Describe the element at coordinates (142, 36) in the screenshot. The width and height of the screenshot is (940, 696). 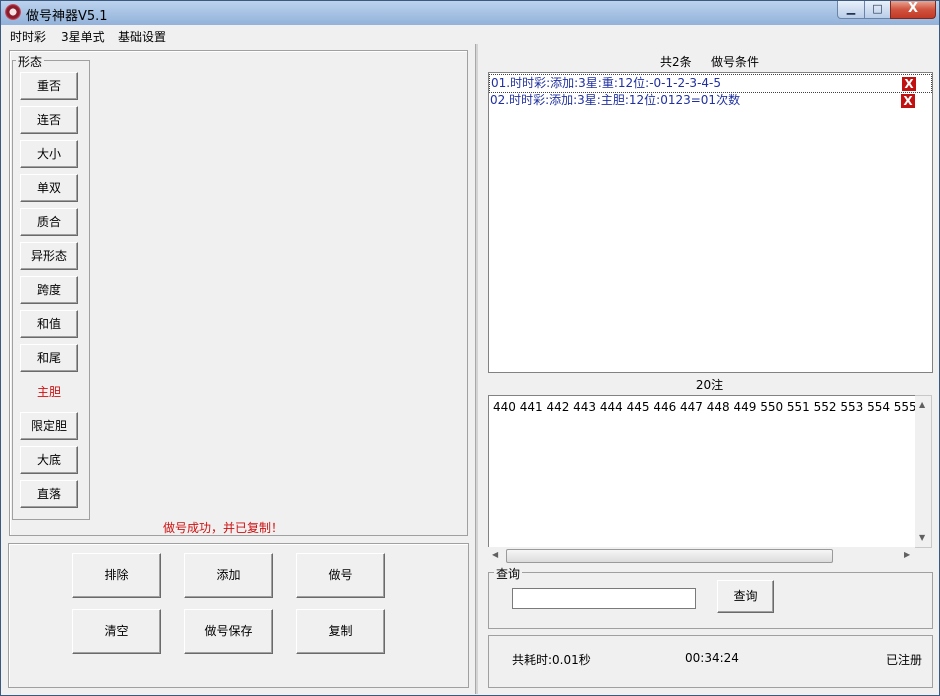
I see `menu-item-basic-settings: 基础设置` at that location.